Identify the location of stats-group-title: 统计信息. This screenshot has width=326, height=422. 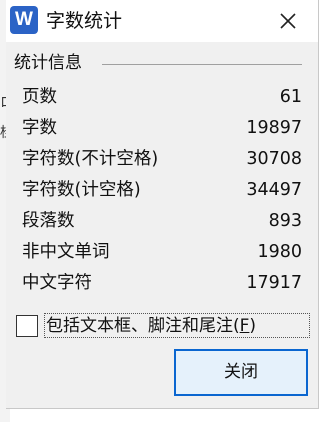
(49, 63).